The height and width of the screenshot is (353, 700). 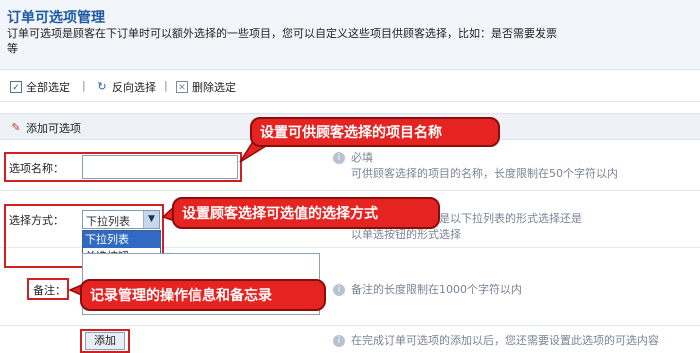 What do you see at coordinates (181, 296) in the screenshot?
I see `annotation-note-text: 记录管理的操作信息和备忘录` at bounding box center [181, 296].